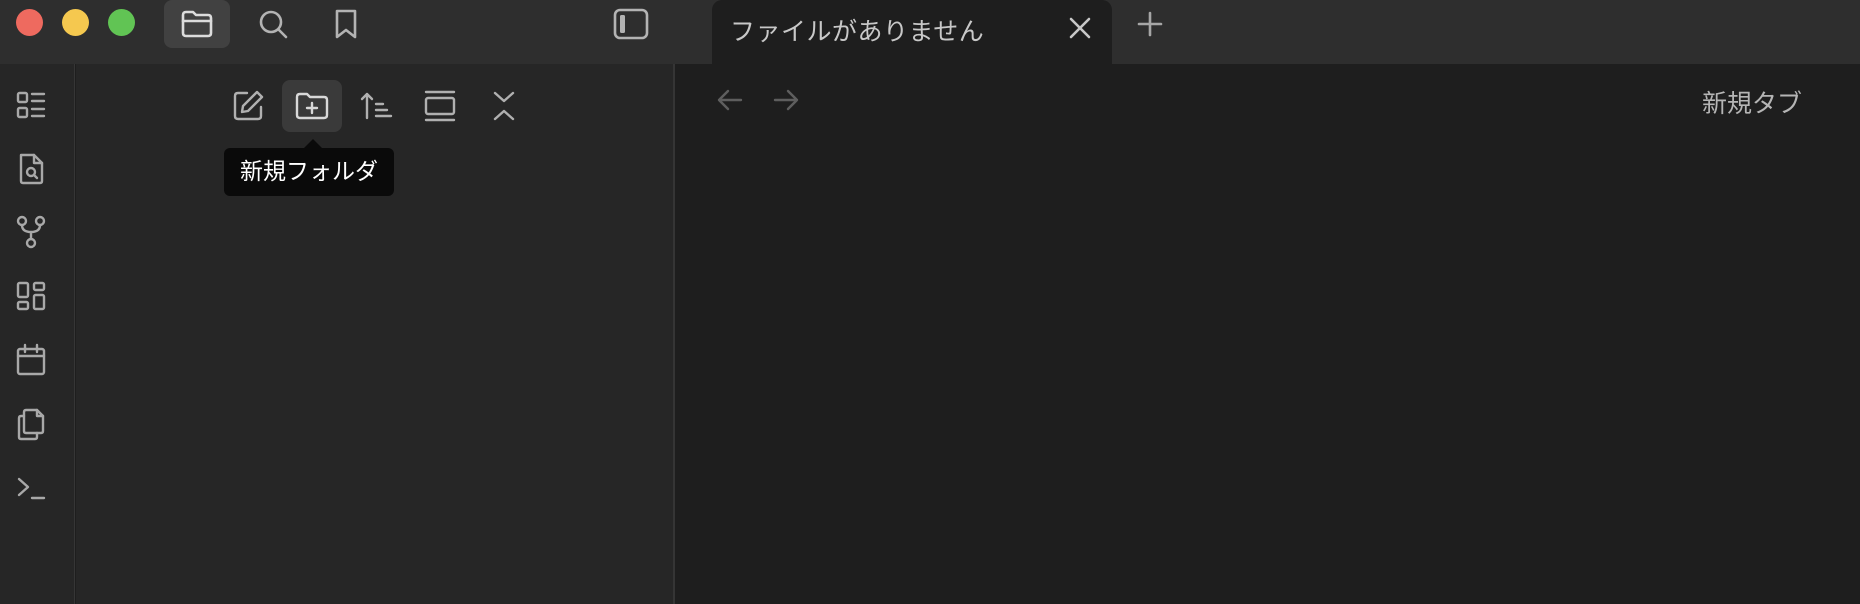 The height and width of the screenshot is (604, 1860). Describe the element at coordinates (309, 167) in the screenshot. I see `tooltip: 新規フォルダ` at that location.